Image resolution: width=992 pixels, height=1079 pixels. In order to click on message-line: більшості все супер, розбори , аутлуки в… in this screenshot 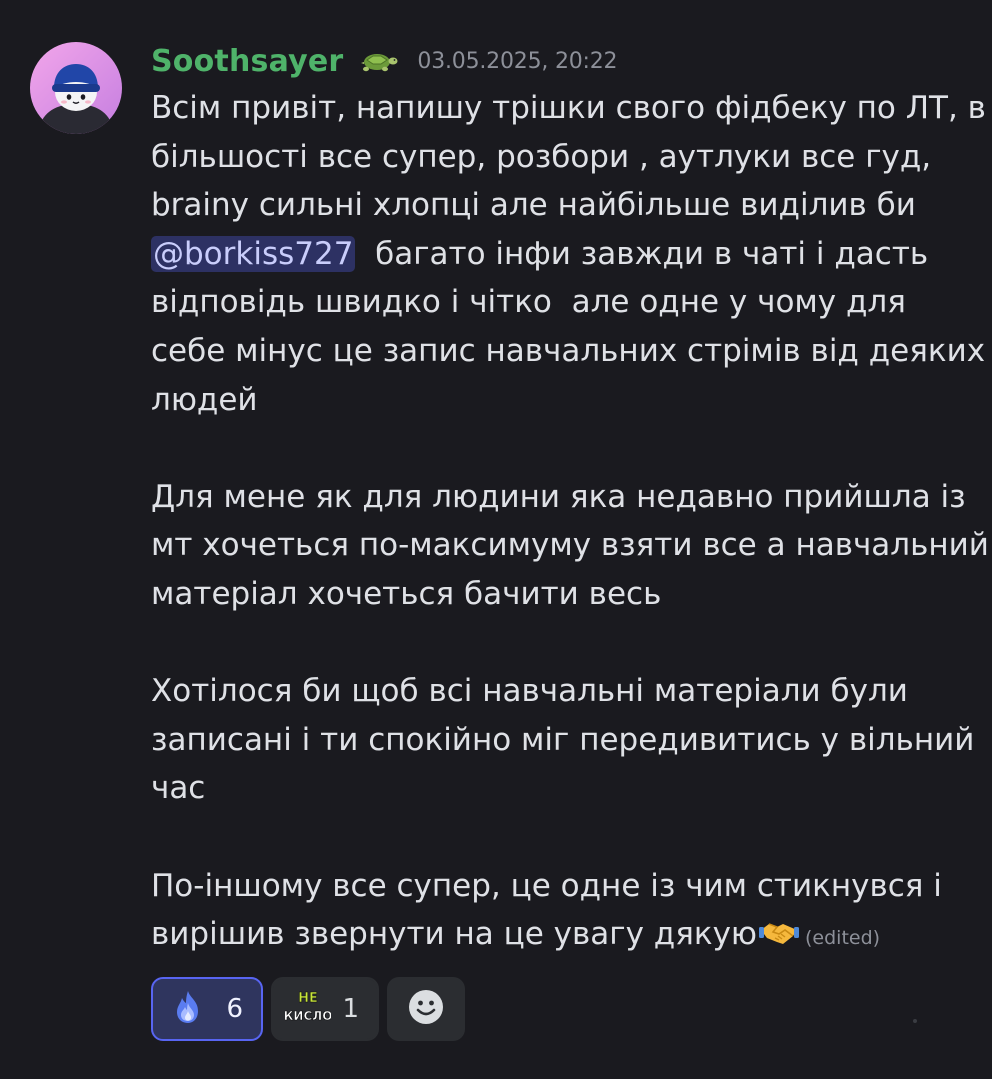, I will do `click(541, 156)`.